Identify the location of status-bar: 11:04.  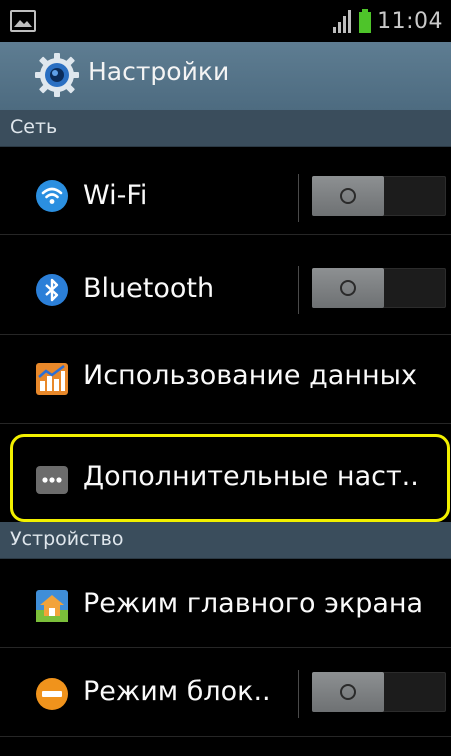
(225, 21).